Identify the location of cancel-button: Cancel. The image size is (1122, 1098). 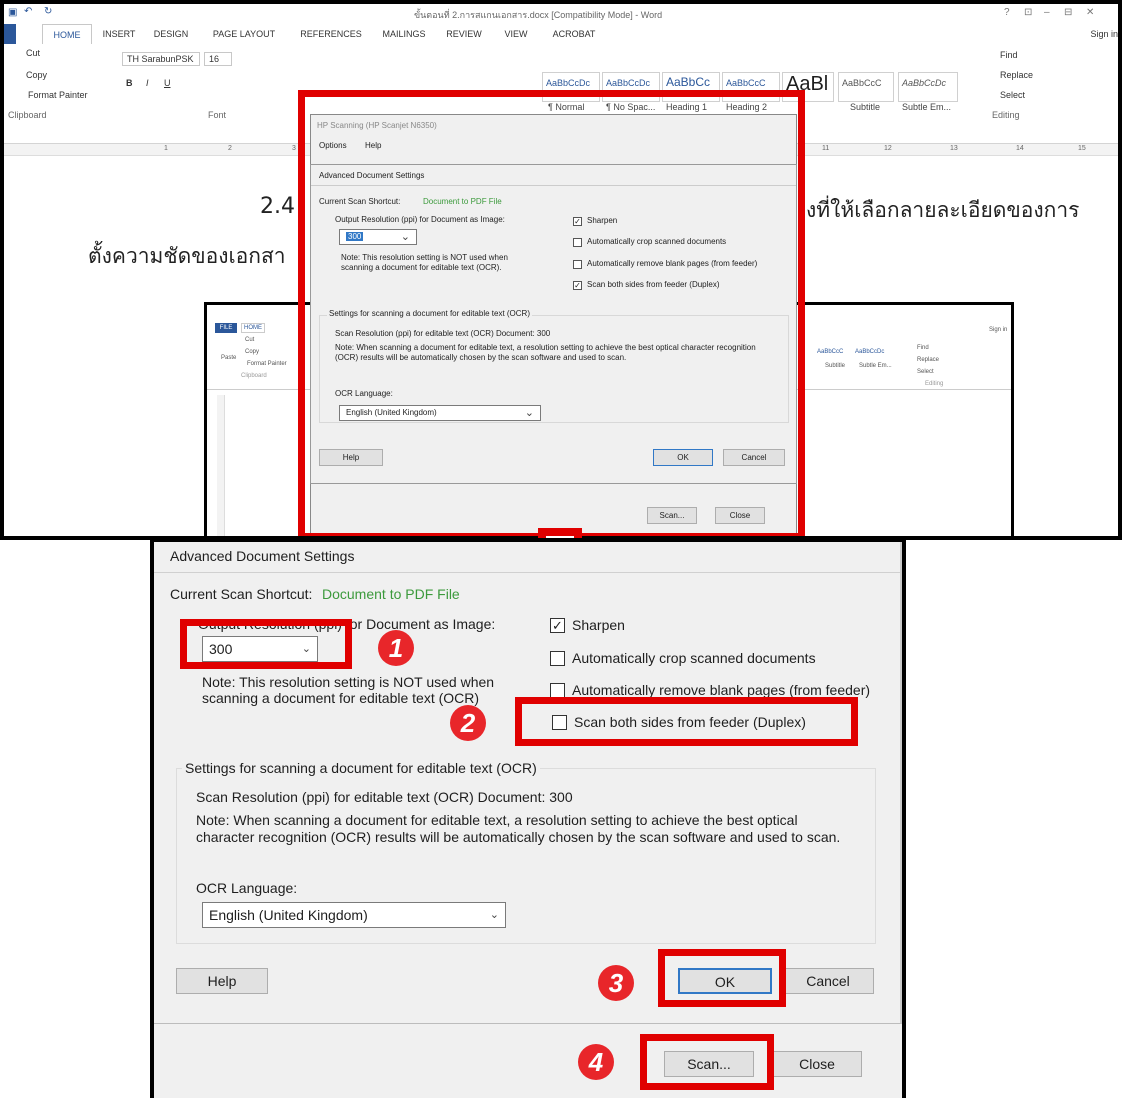
(828, 981).